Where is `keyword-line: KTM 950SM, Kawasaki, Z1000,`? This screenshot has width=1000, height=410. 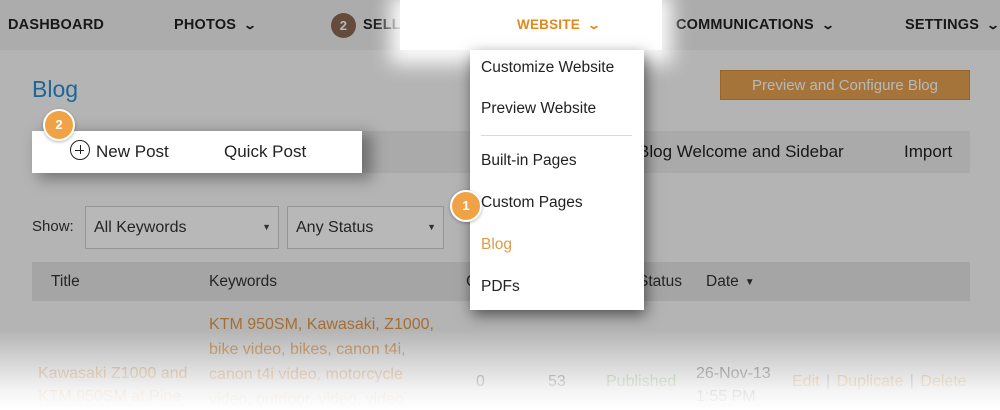
keyword-line: KTM 950SM, Kawasaki, Z1000, is located at coordinates (321, 324).